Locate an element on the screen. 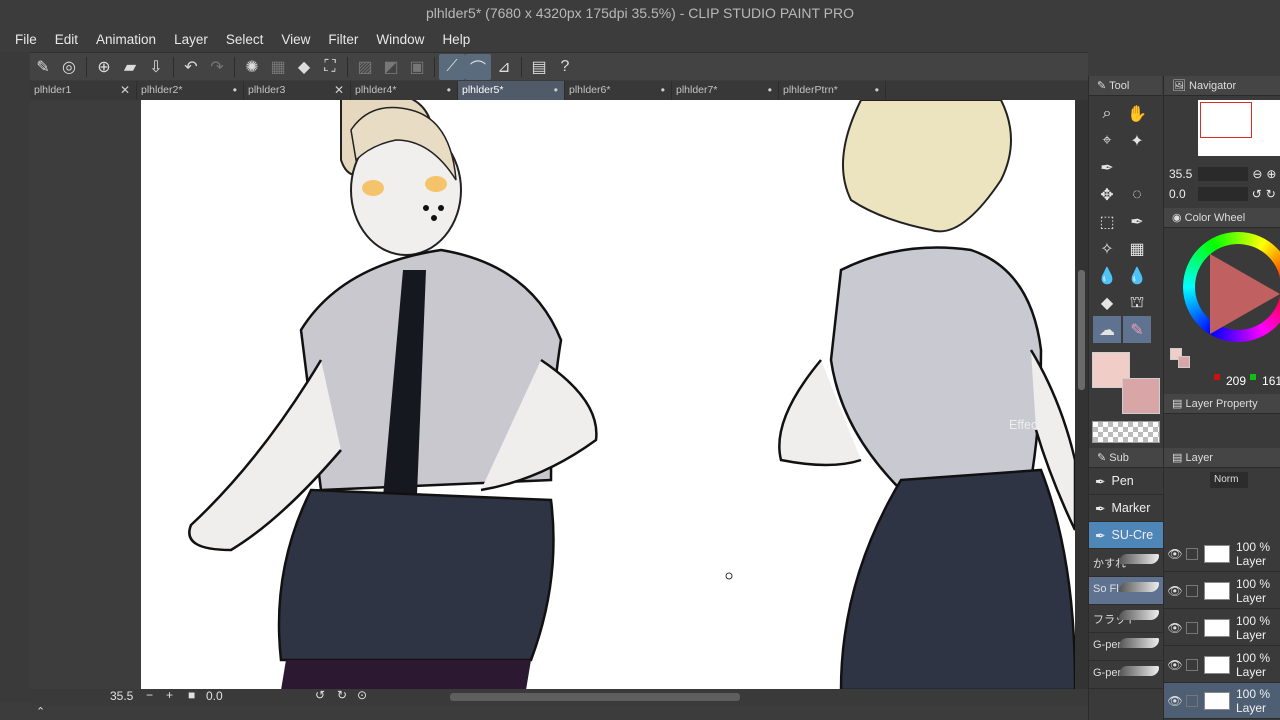  tab-plhlder7: plhlder7* • is located at coordinates (725, 90).